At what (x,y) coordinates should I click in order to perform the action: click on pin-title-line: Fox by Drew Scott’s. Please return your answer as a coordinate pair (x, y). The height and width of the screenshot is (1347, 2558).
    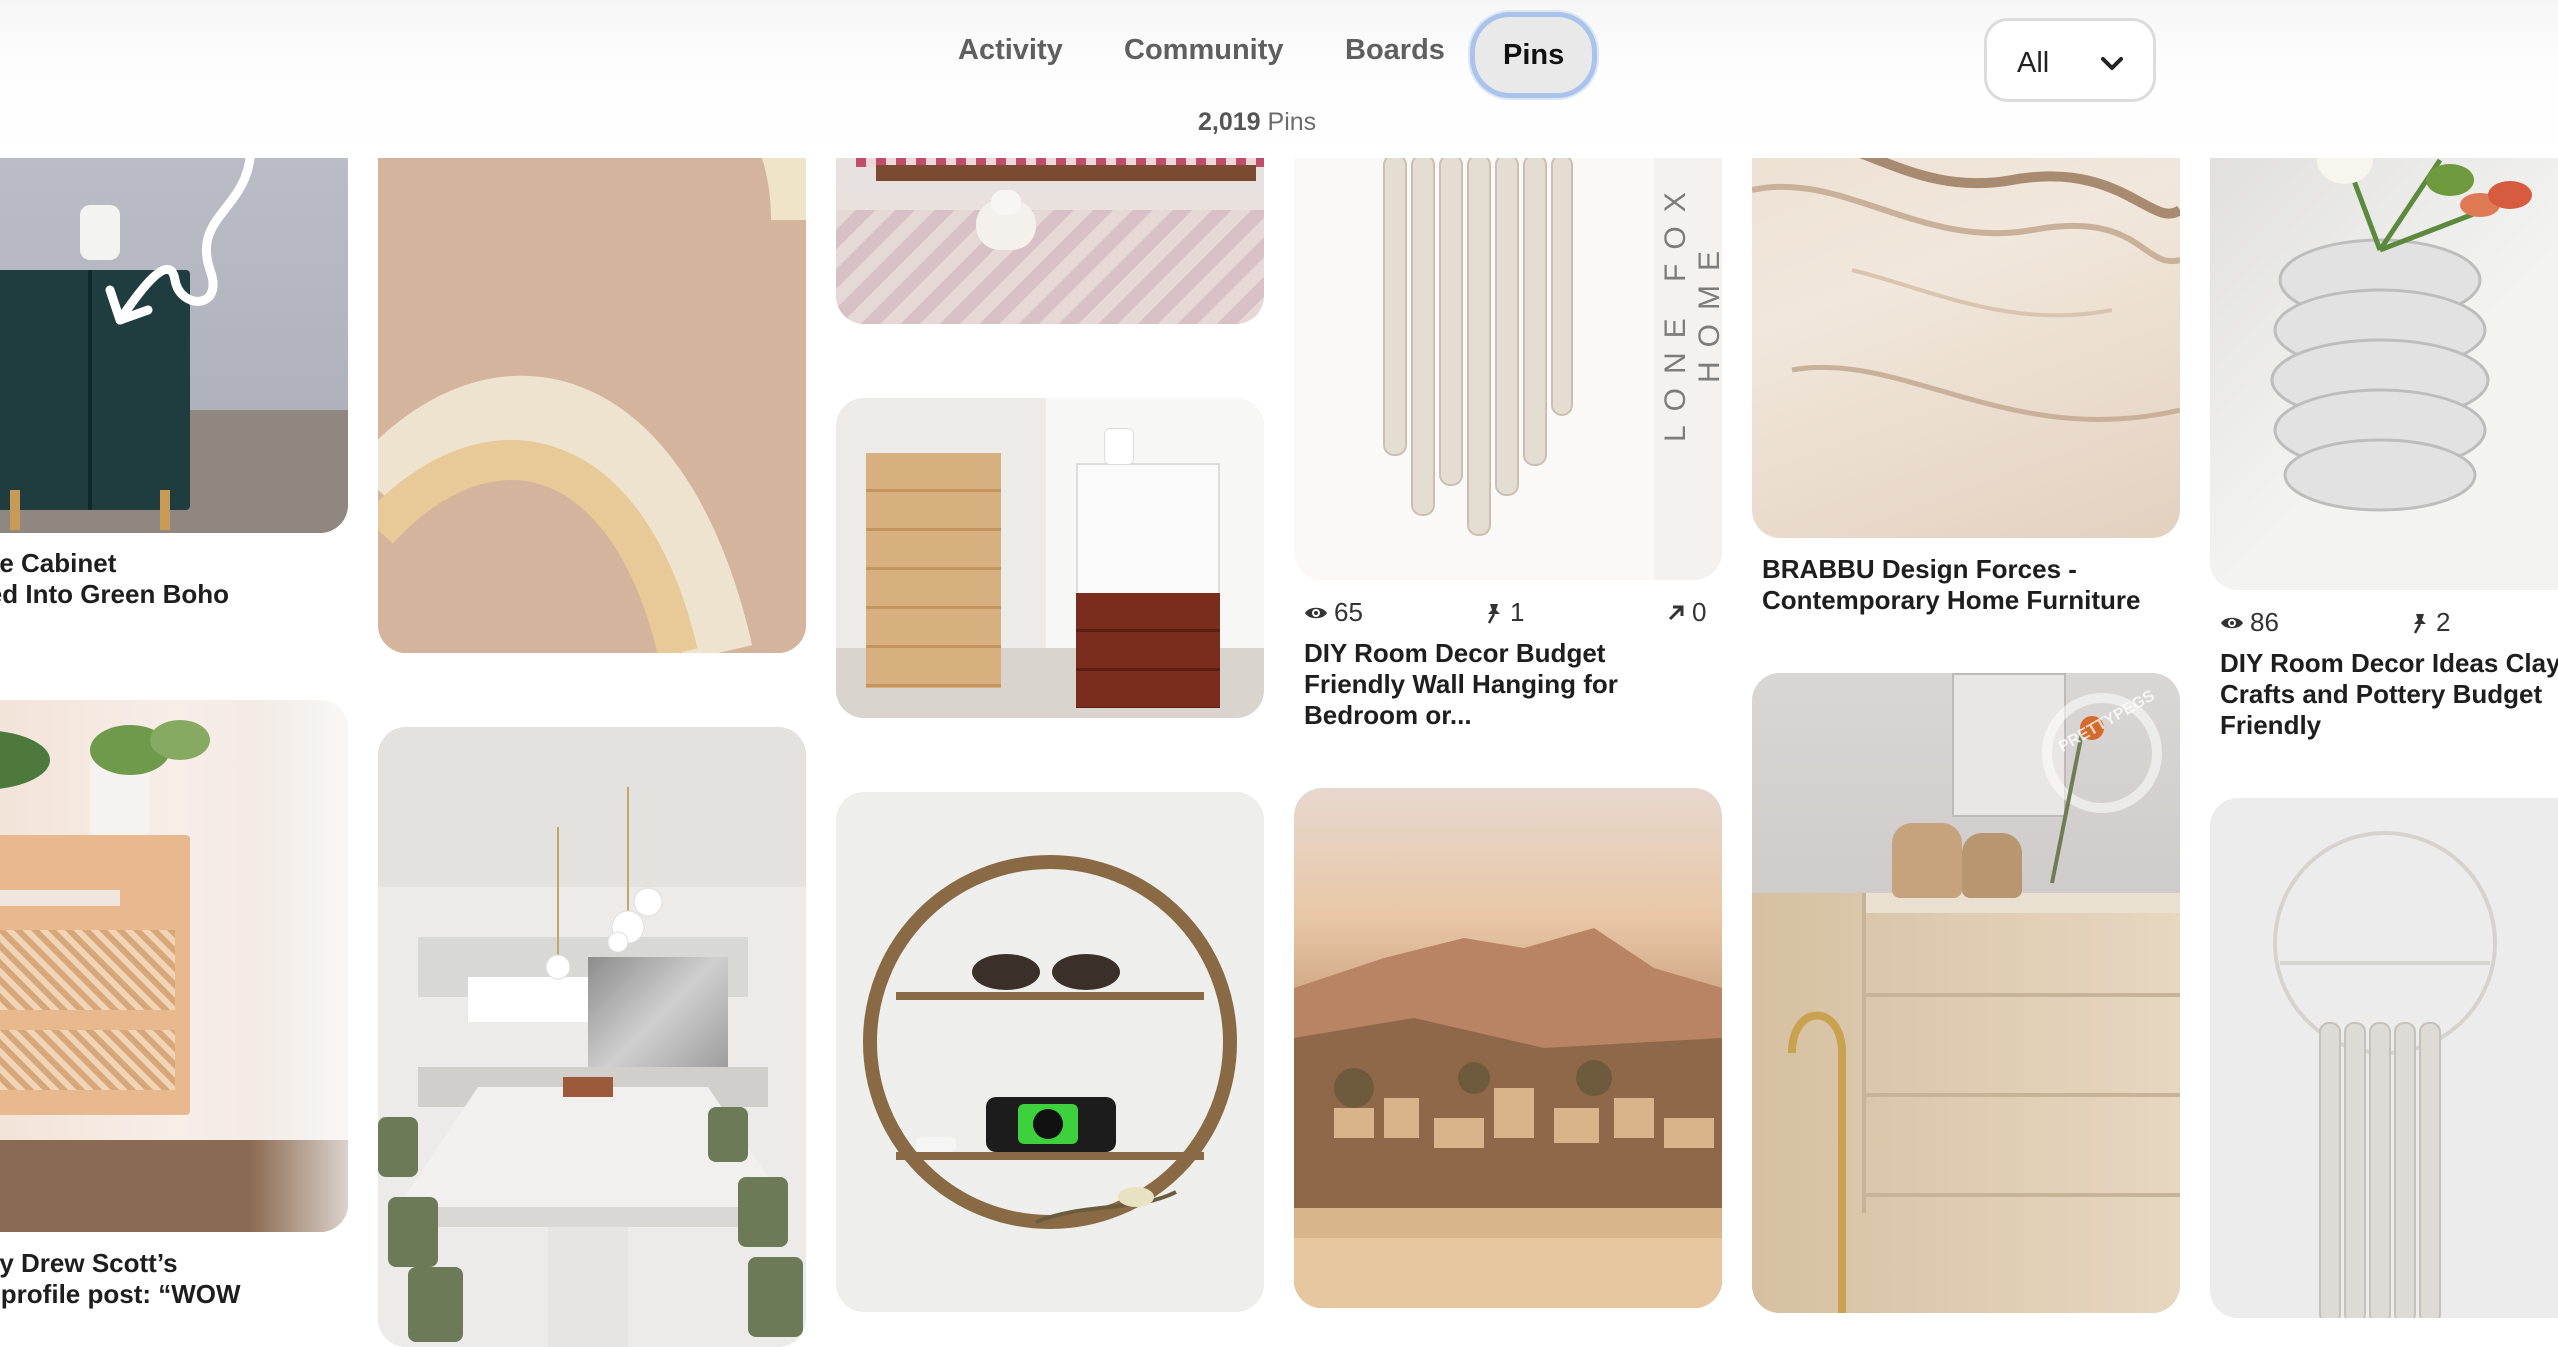
    Looking at the image, I should click on (89, 1263).